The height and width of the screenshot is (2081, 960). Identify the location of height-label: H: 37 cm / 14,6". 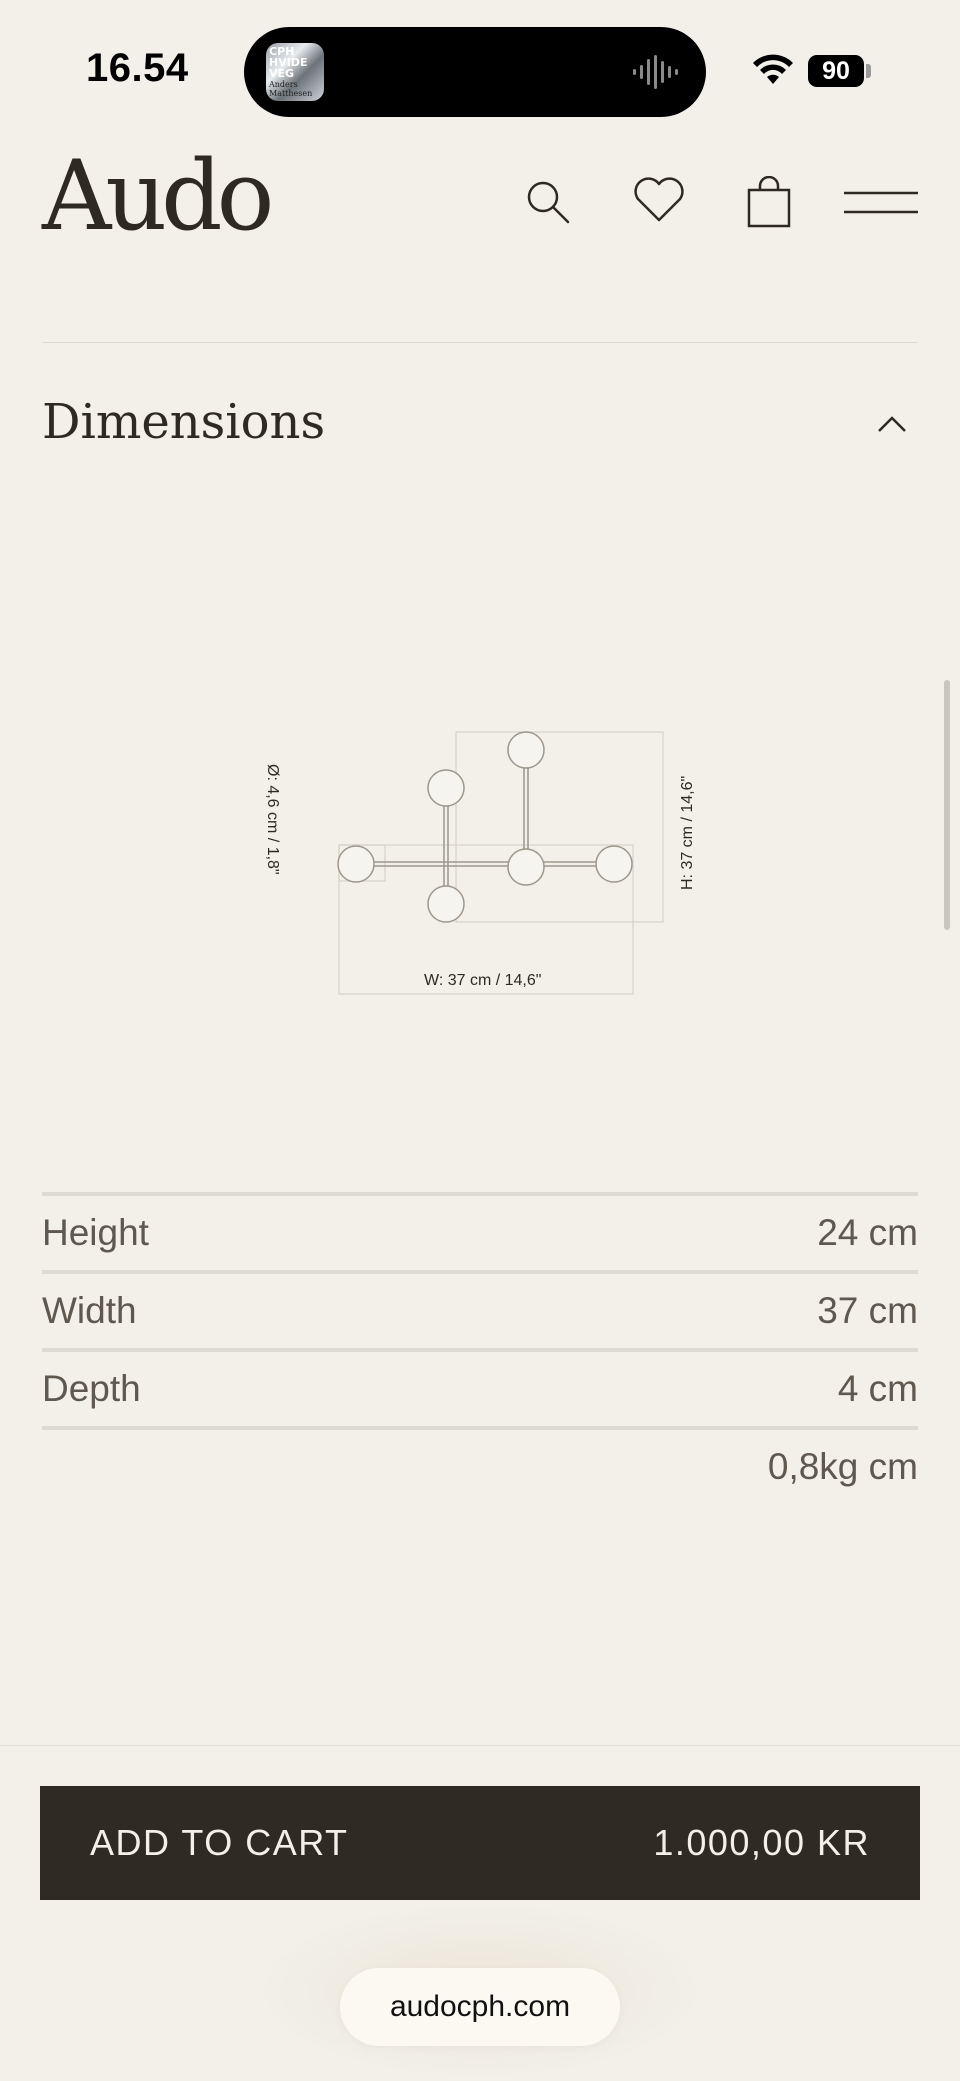
(687, 833).